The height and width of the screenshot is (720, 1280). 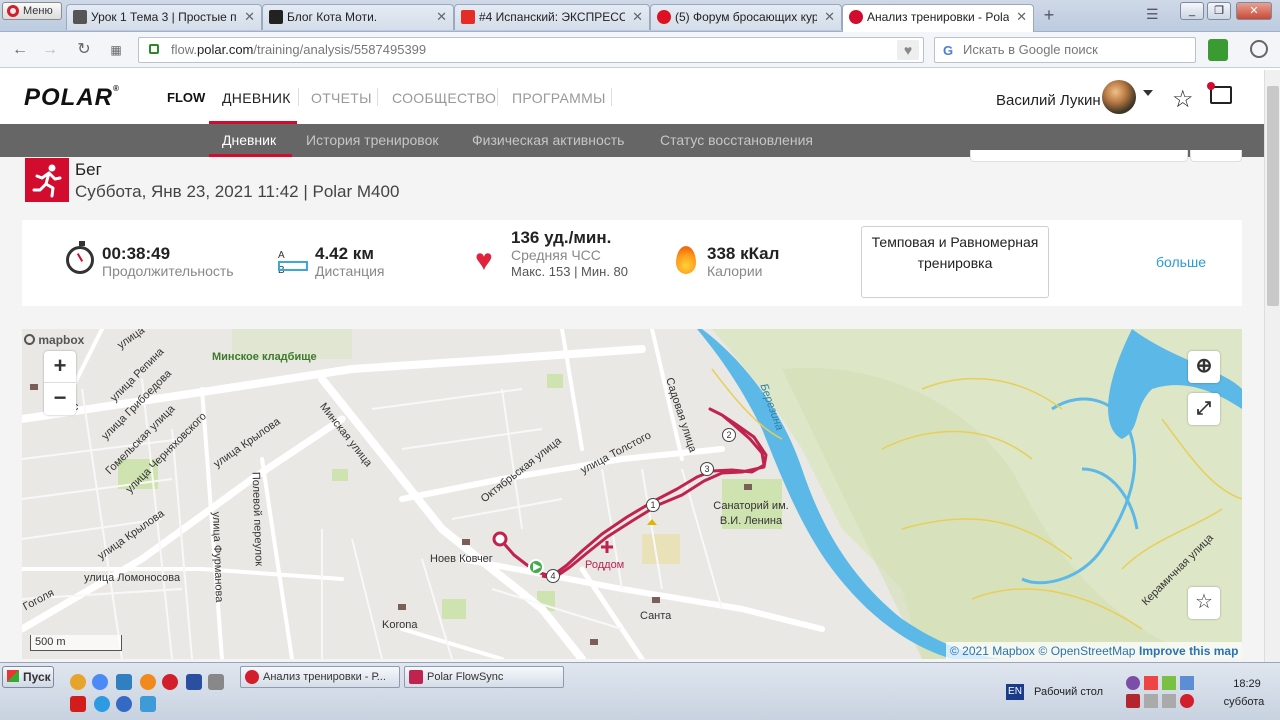 I want to click on antivirus-icon, so click(x=1133, y=701).